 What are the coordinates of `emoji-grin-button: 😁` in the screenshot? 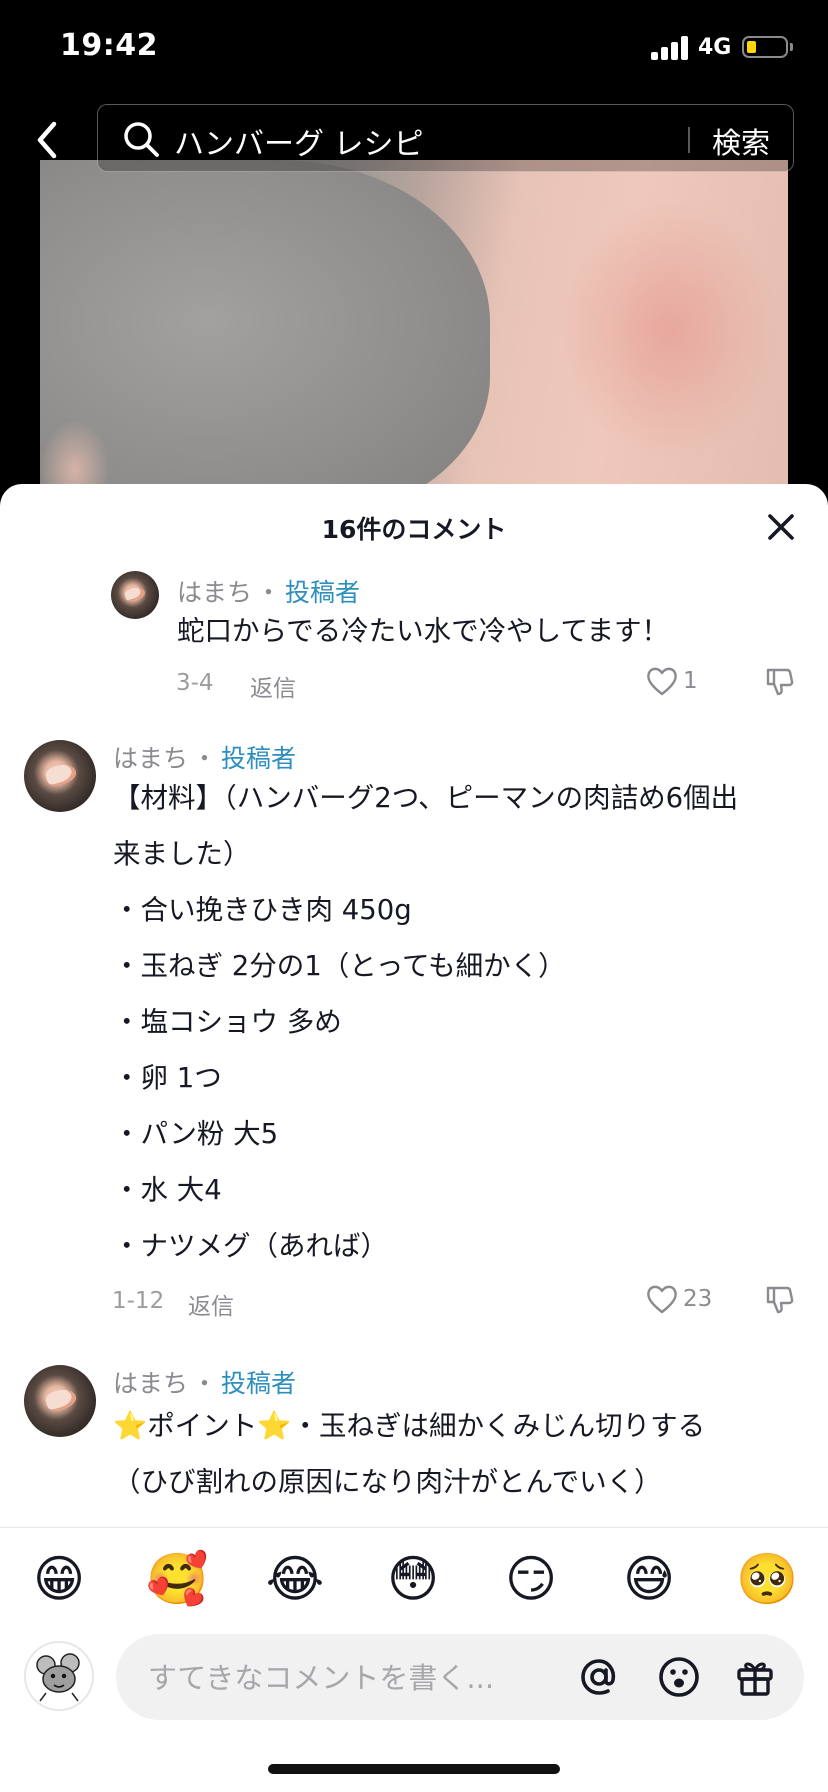 It's located at (59, 1579).